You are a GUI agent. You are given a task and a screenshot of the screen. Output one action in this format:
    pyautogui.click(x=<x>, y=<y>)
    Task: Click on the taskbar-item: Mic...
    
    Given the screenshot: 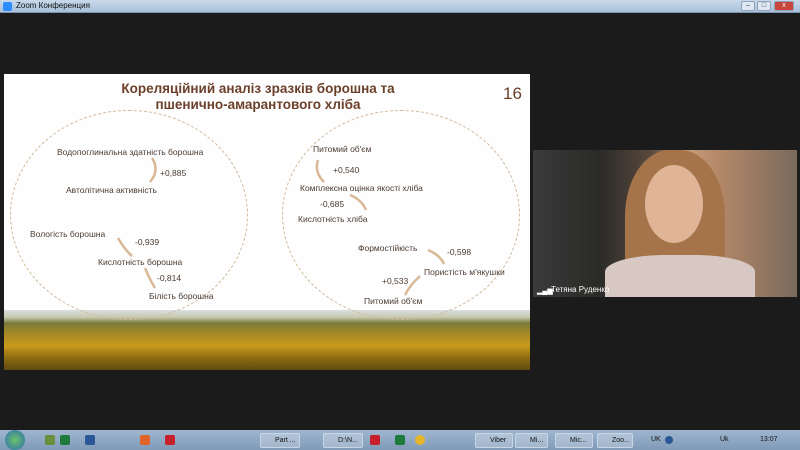 What is the action you would take?
    pyautogui.click(x=574, y=440)
    